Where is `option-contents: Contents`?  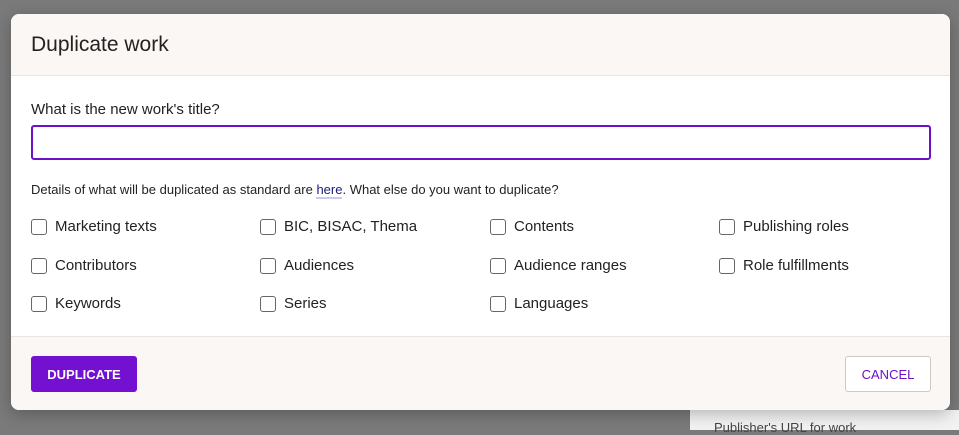 option-contents: Contents is located at coordinates (532, 226).